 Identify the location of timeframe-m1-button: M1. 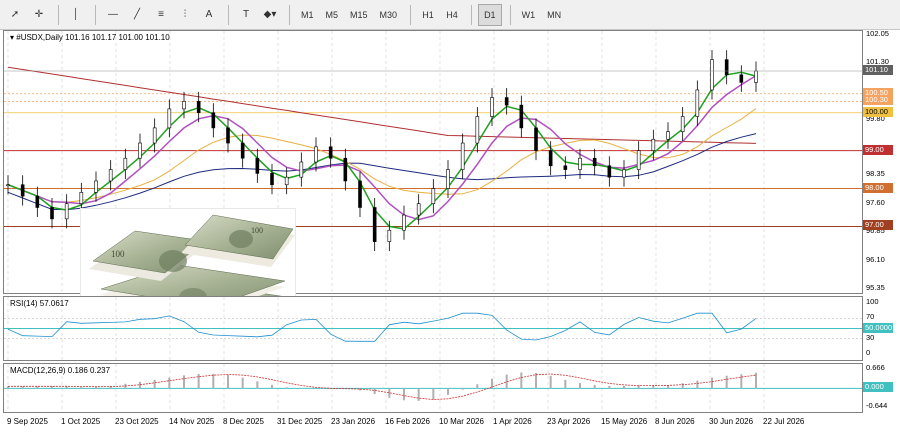
(307, 15).